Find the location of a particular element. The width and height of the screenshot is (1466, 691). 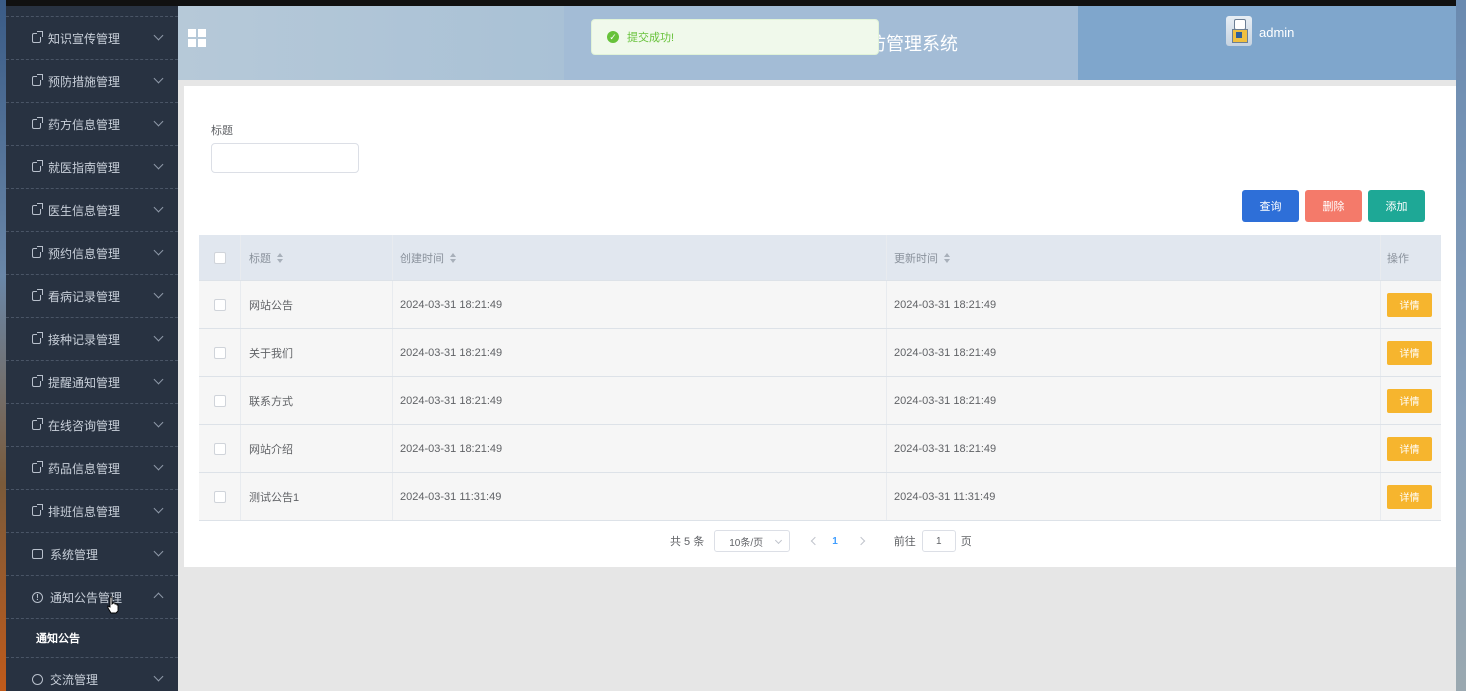

sidebar-item-11: 排班信息管理 is located at coordinates (92, 511).